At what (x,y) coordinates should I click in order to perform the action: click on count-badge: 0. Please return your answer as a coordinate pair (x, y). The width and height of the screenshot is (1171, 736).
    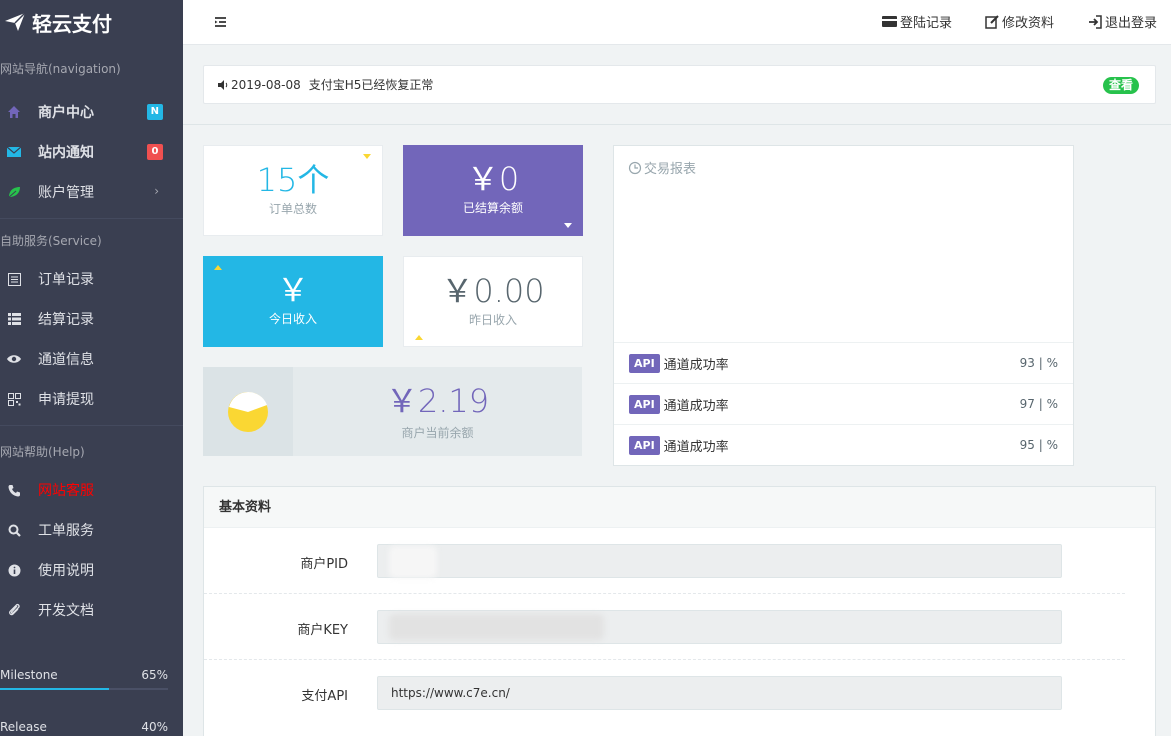
    Looking at the image, I should click on (155, 152).